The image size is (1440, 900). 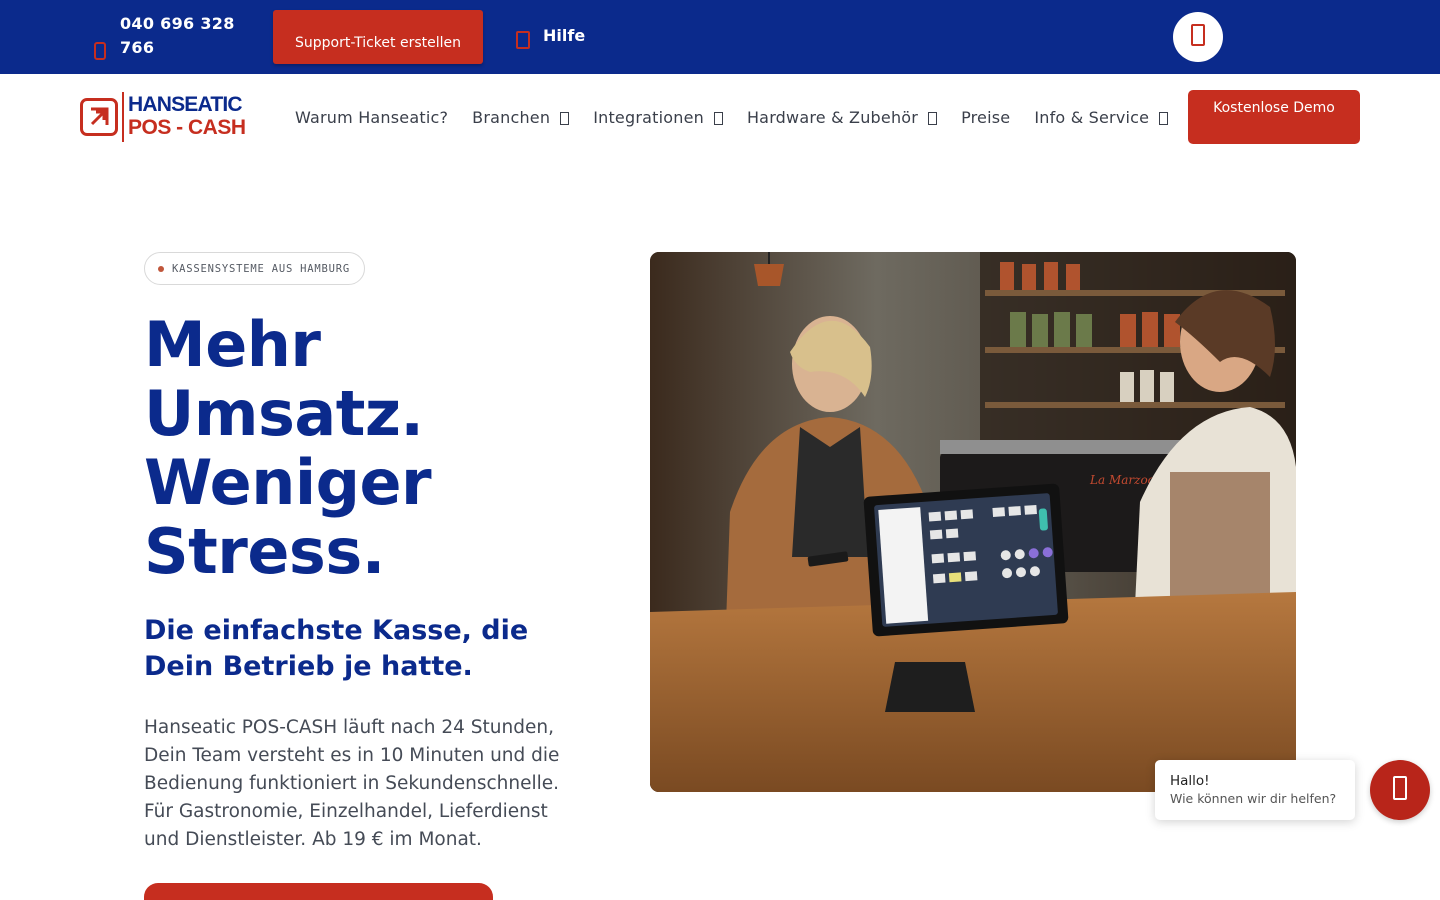 I want to click on chat-message: Wie können wir dir helfen?, so click(x=1253, y=798).